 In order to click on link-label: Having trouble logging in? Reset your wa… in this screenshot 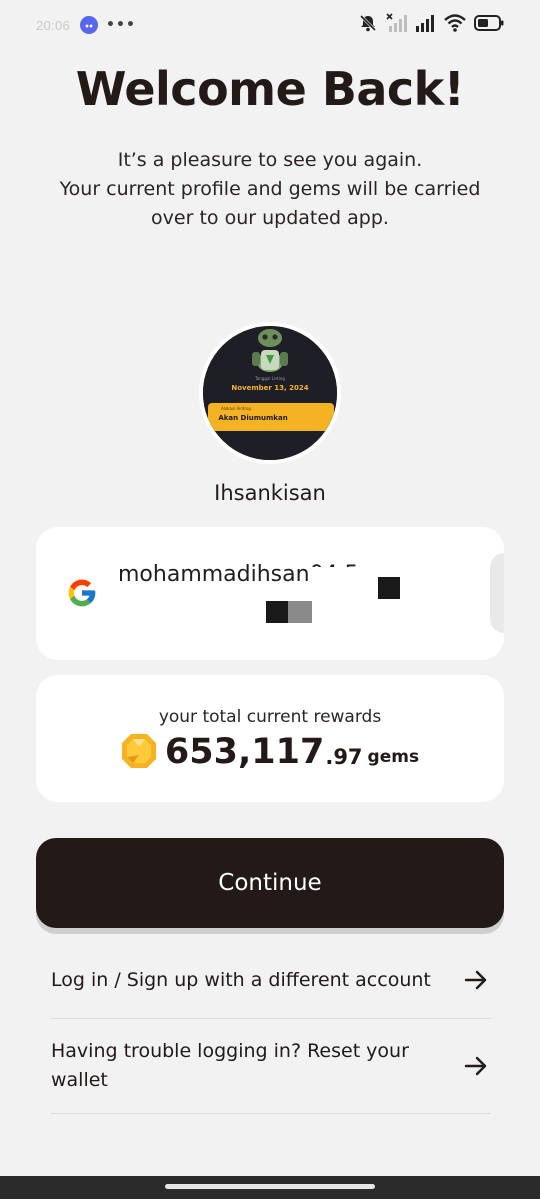, I will do `click(230, 1065)`.